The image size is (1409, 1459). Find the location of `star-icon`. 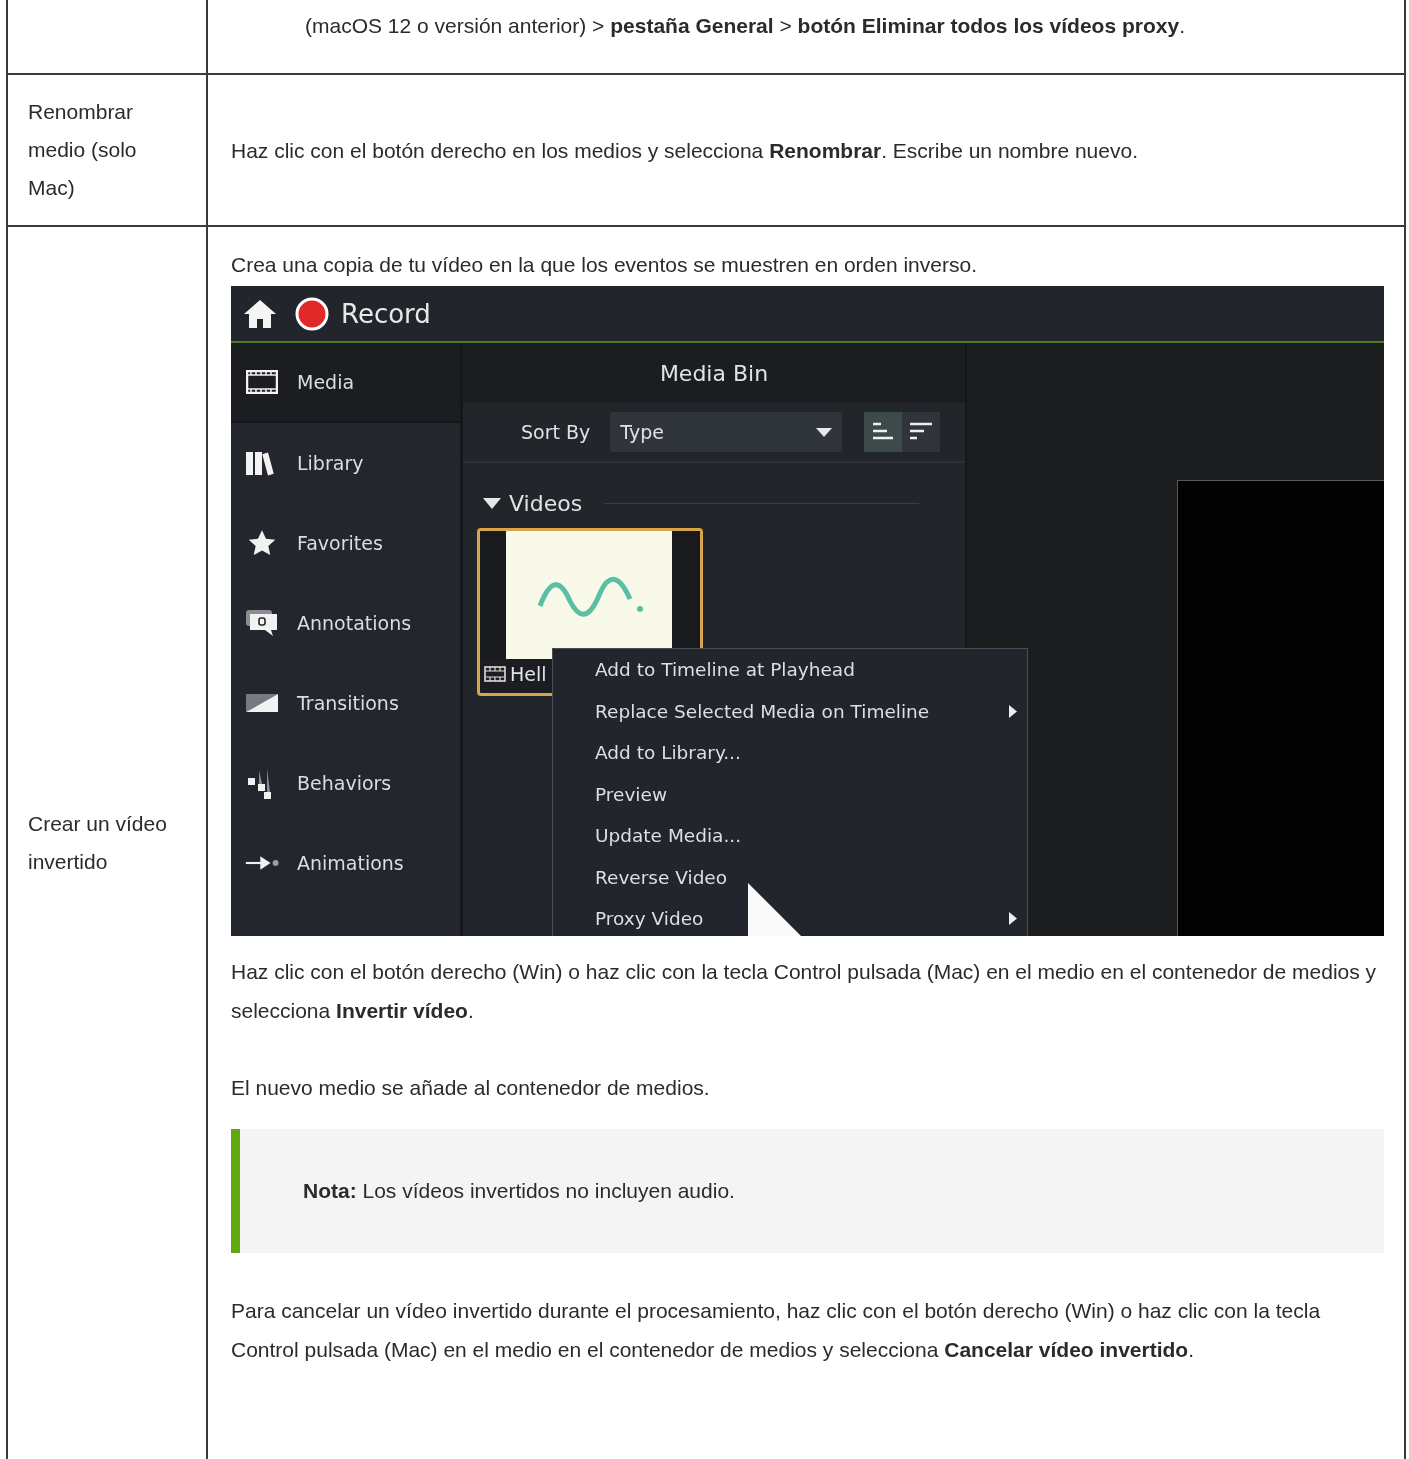

star-icon is located at coordinates (262, 543).